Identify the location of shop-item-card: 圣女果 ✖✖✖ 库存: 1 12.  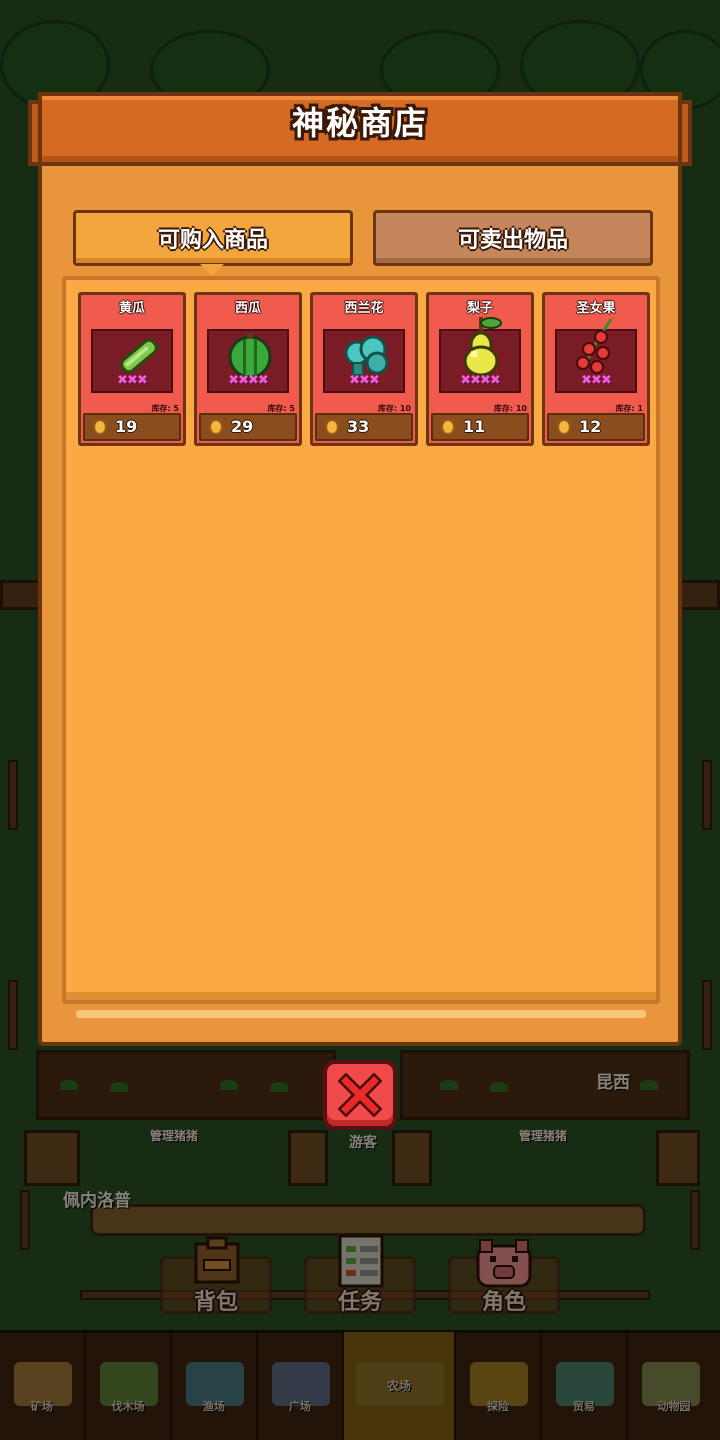
(596, 369).